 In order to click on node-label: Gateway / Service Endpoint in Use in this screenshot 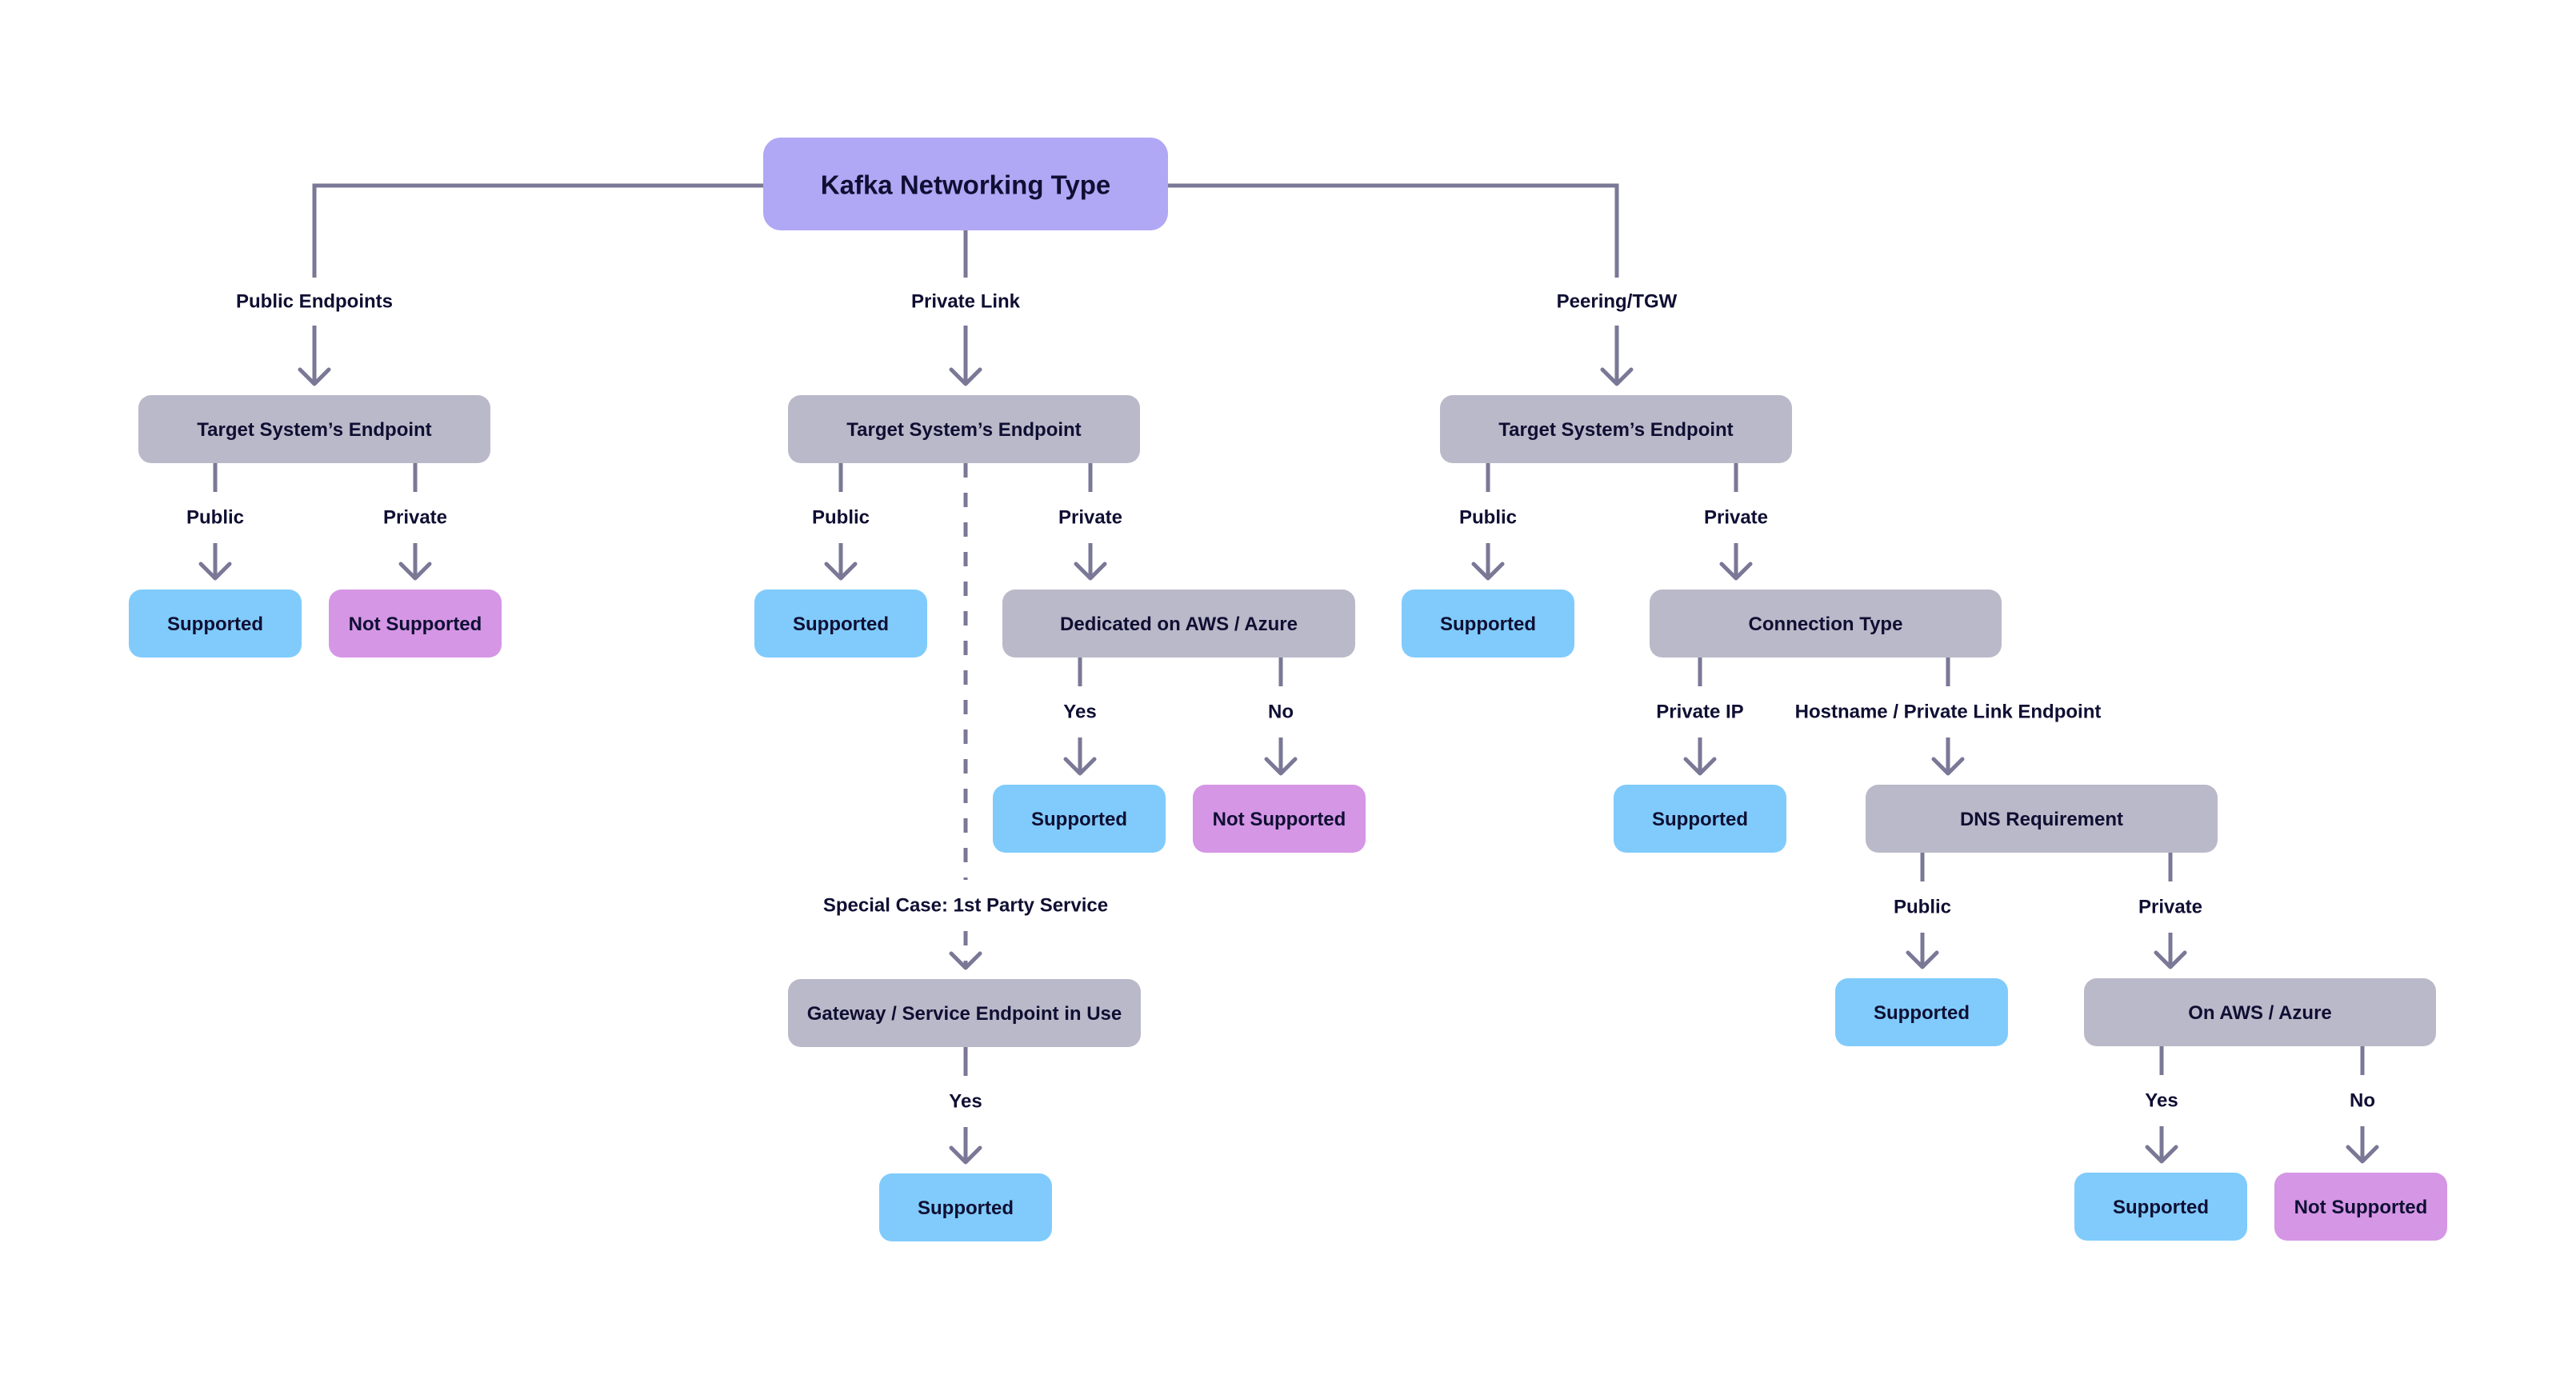, I will do `click(964, 1014)`.